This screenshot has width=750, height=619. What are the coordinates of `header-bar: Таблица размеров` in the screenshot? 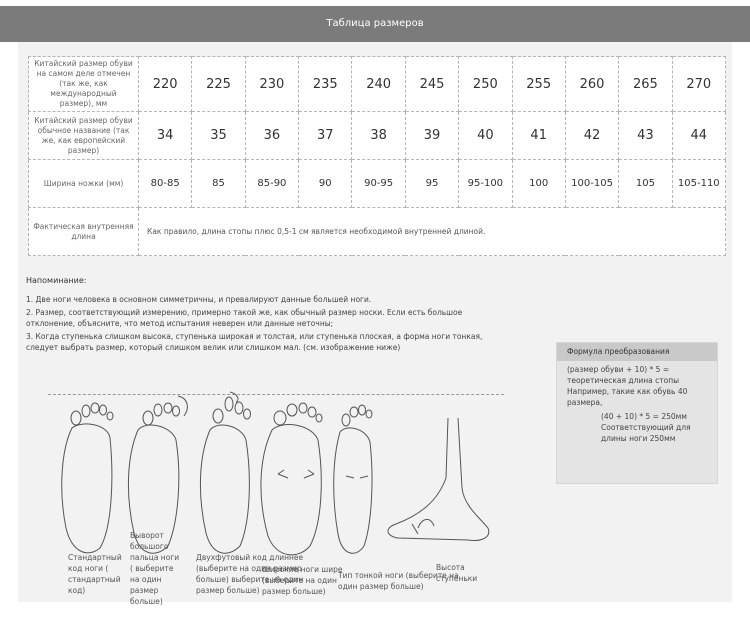 It's located at (375, 24).